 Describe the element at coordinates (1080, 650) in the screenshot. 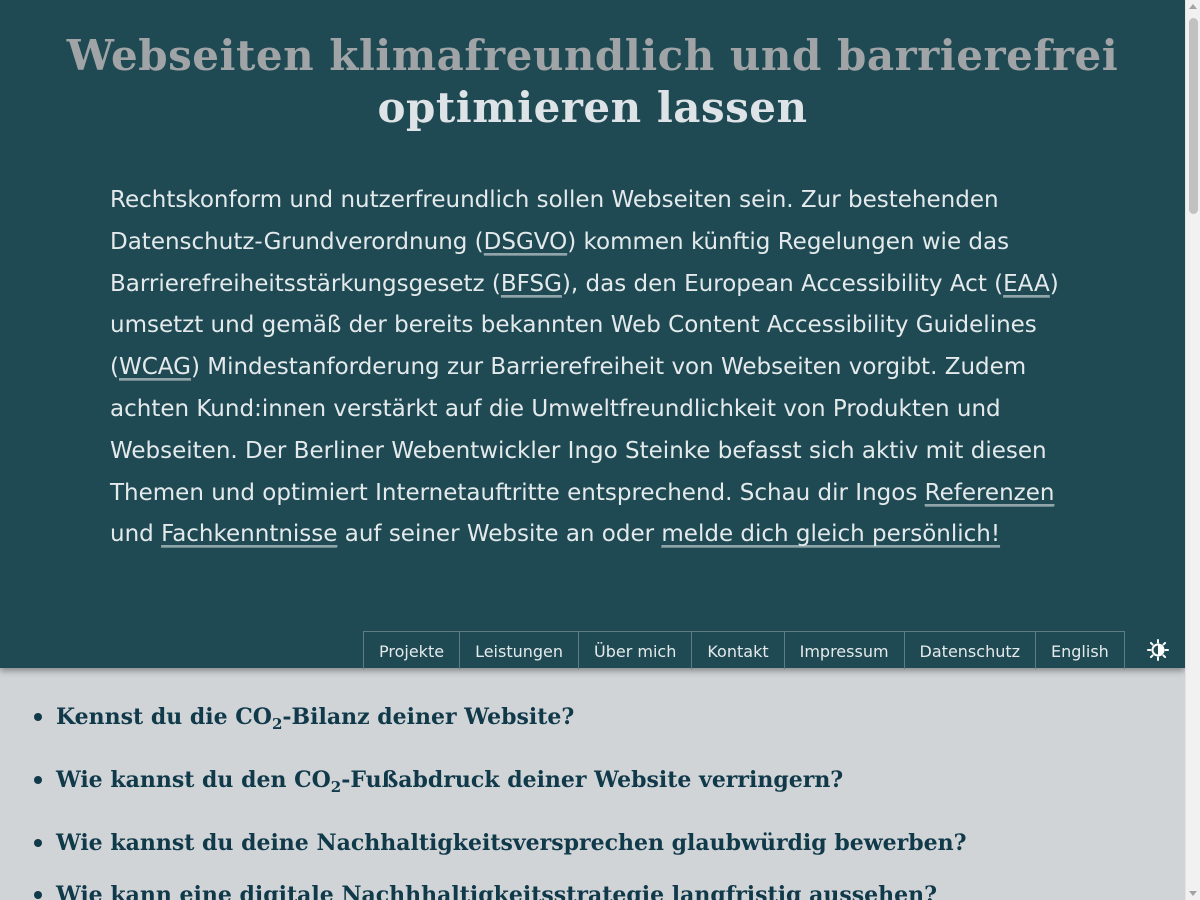

I see `nav-item-english: English` at that location.